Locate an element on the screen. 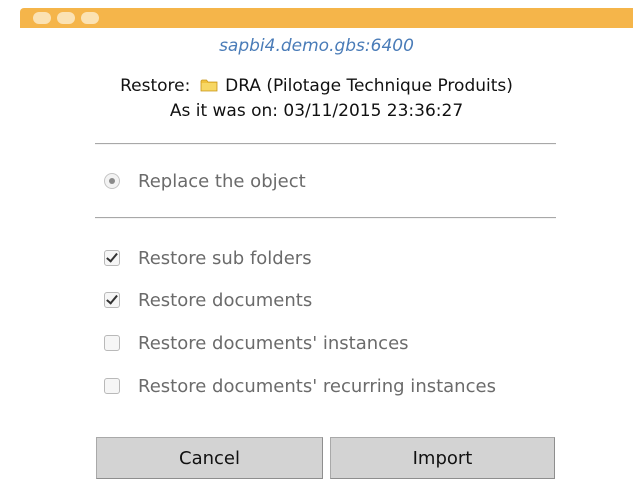  restore-sub-folders-label: Restore sub folders is located at coordinates (225, 258).